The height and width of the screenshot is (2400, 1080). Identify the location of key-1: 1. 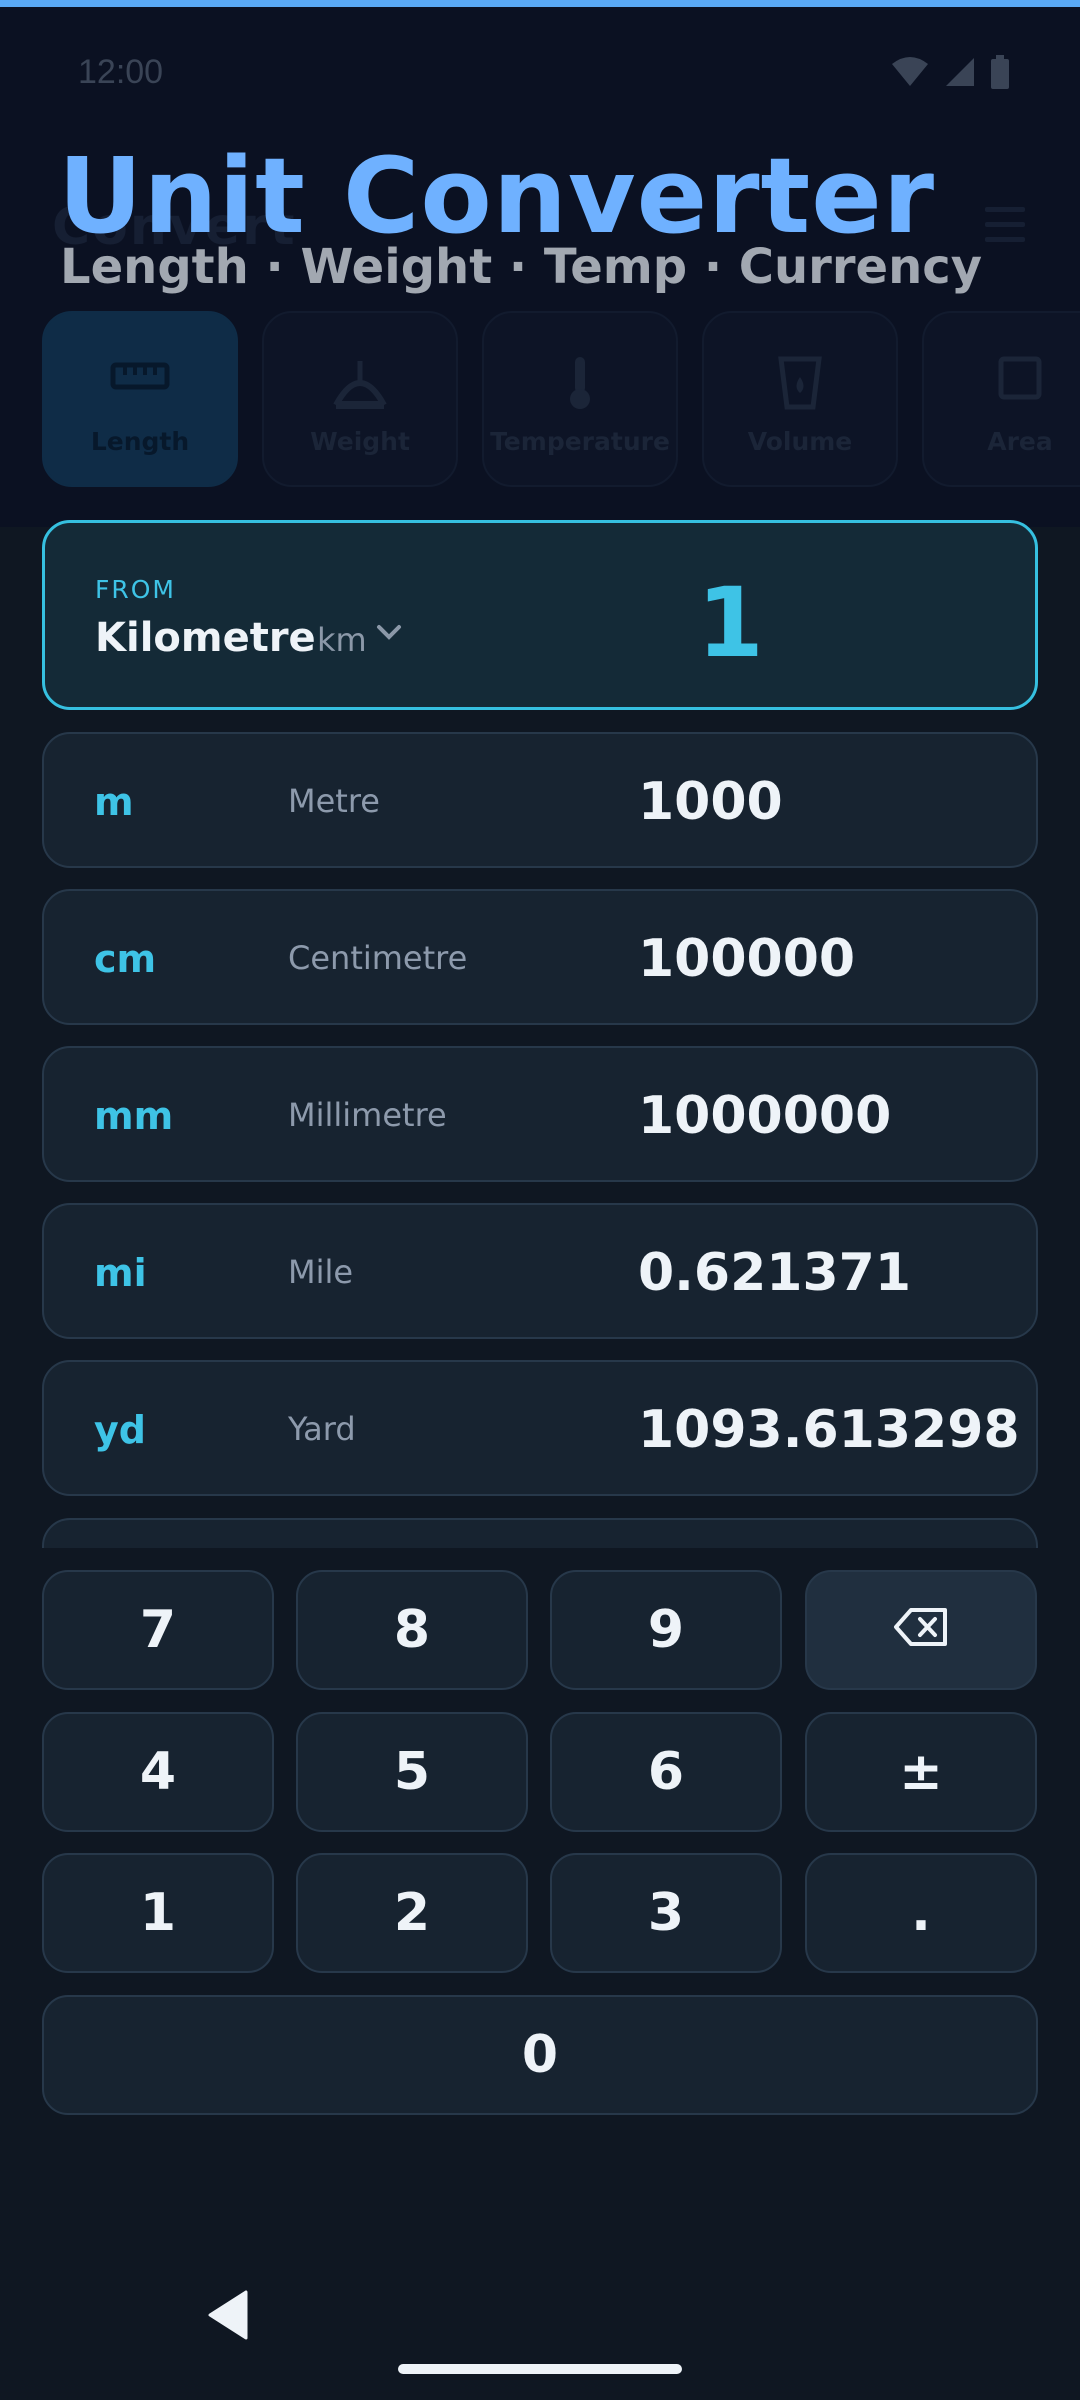
(158, 1913).